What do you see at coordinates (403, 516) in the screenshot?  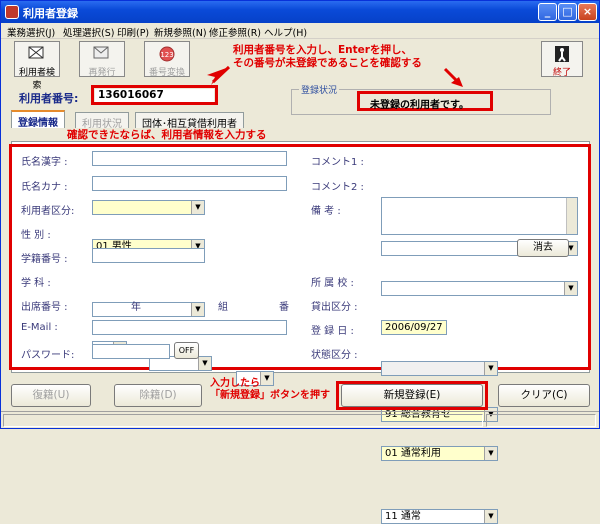 I see `status-category-value: 11 通常` at bounding box center [403, 516].